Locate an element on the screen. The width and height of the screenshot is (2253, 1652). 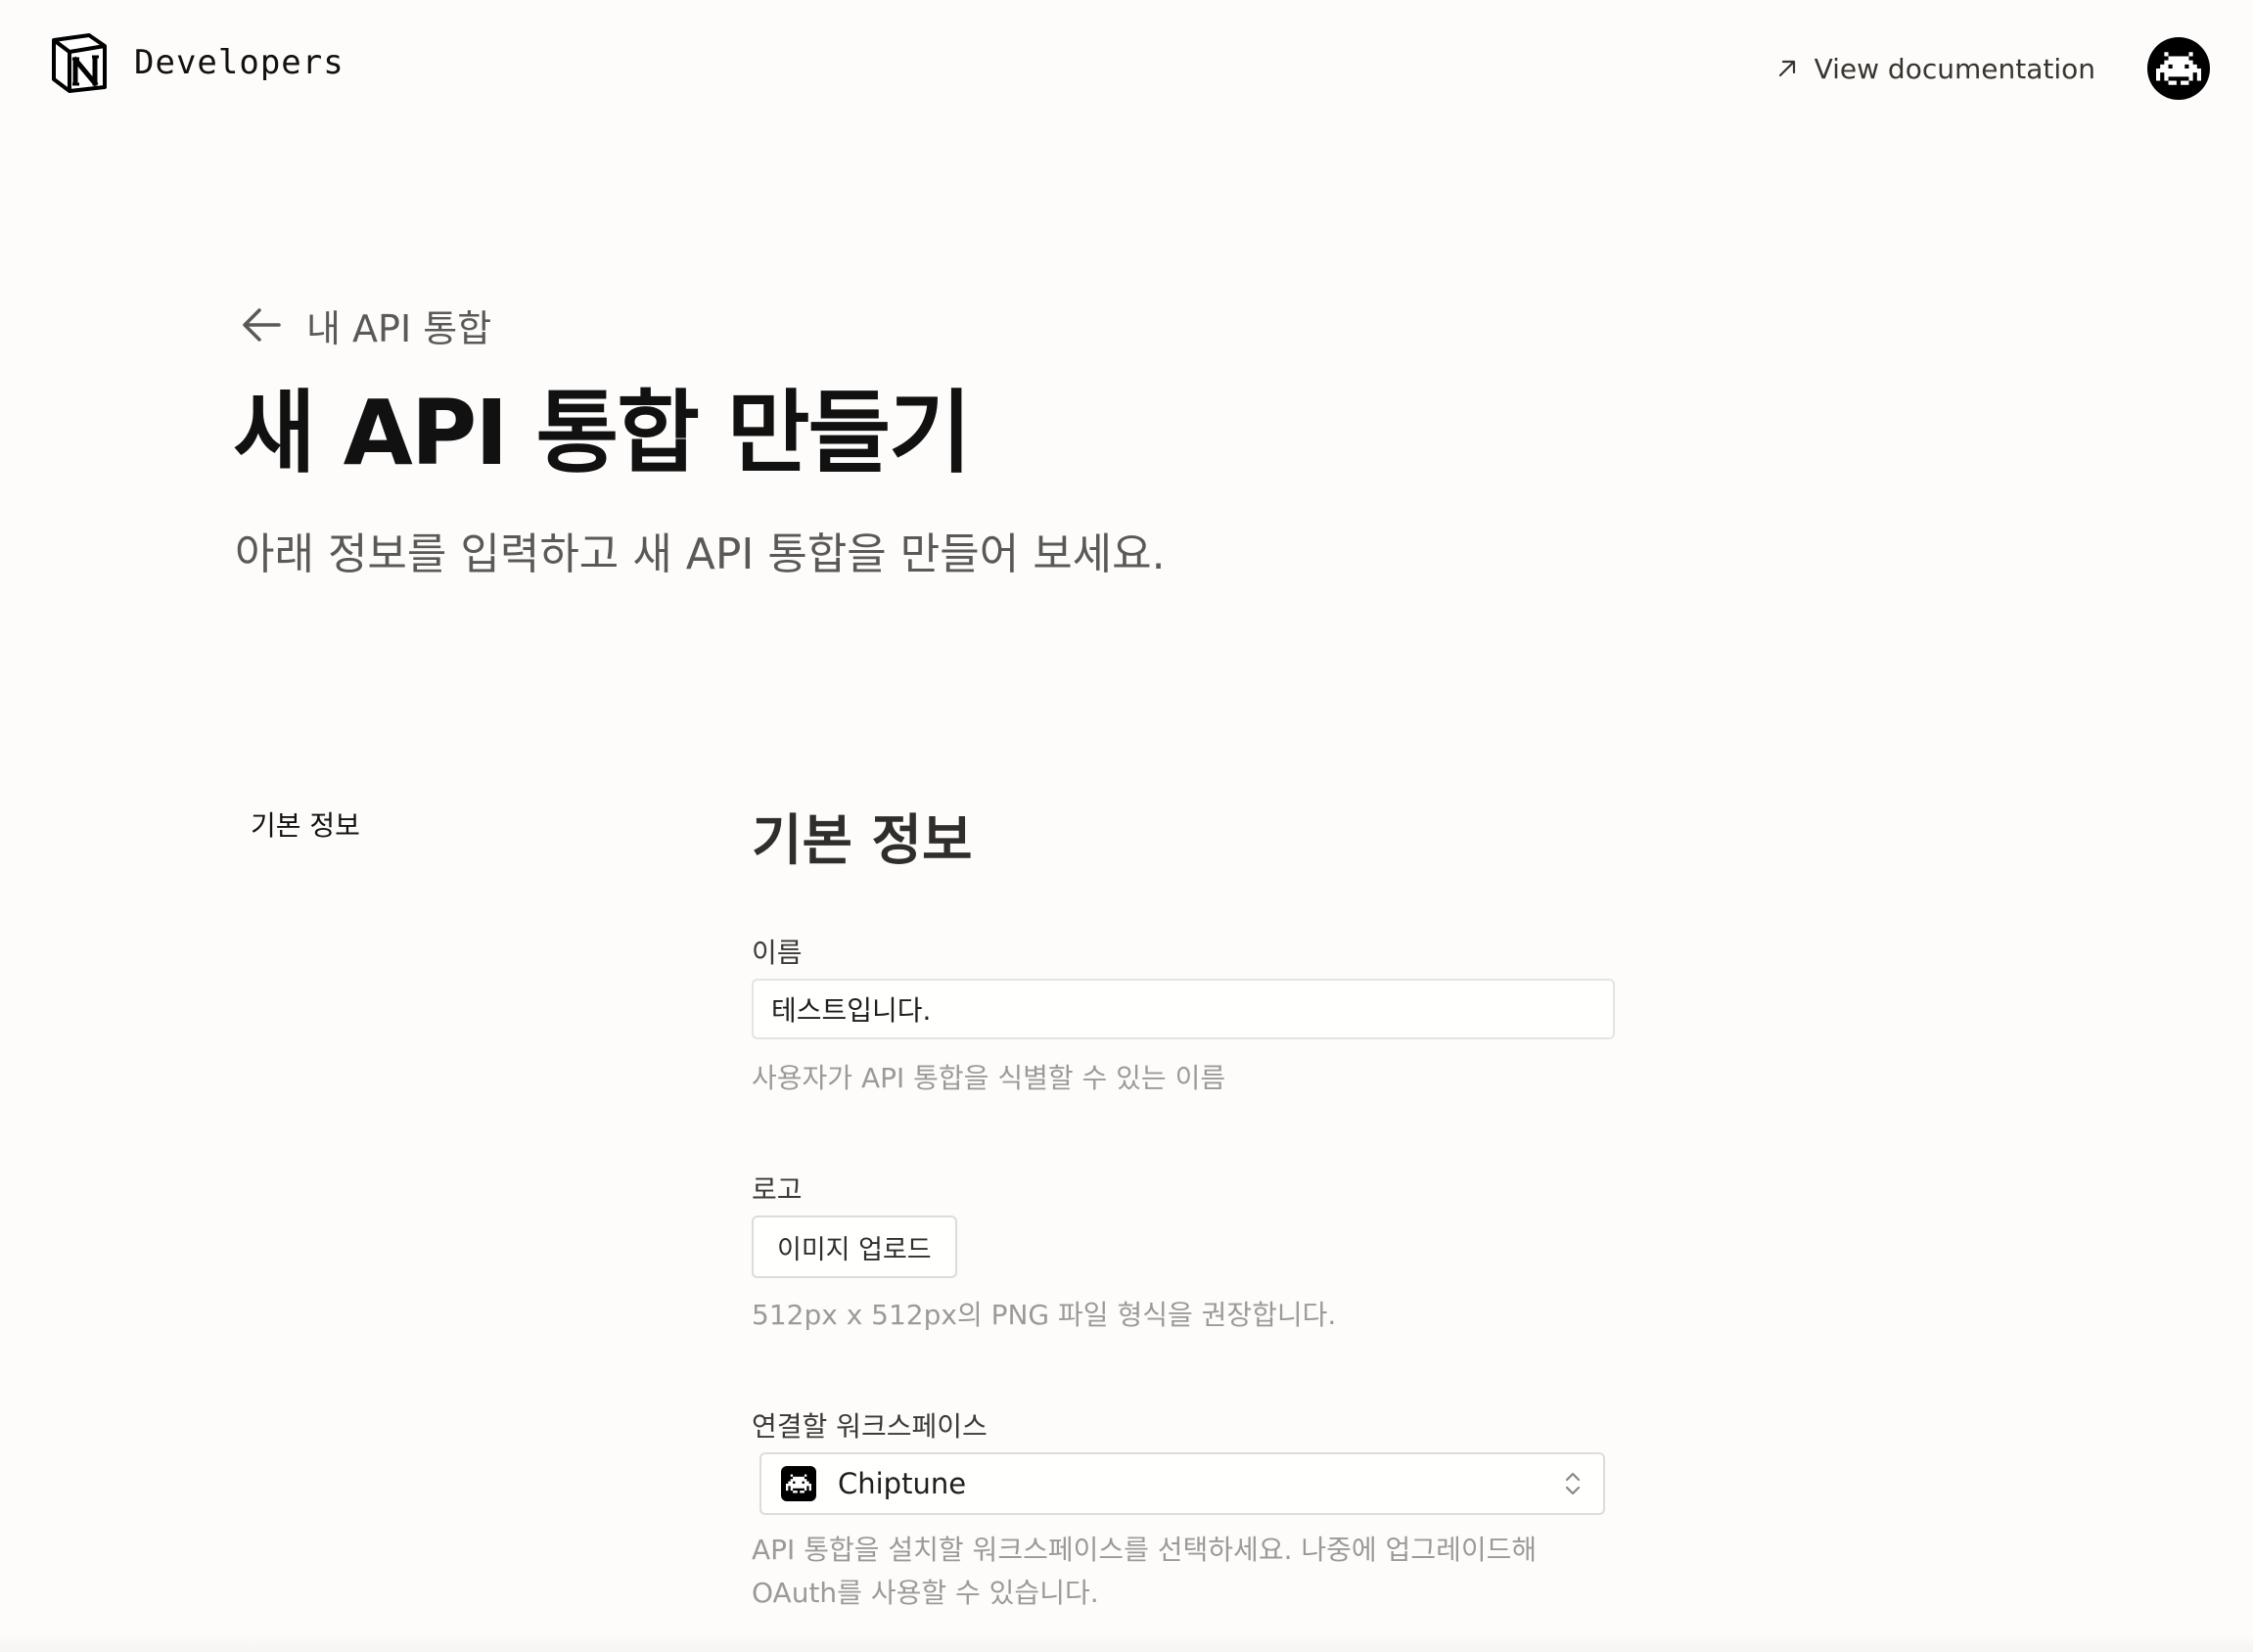
view-documentation-link: View documentation is located at coordinates (1935, 68).